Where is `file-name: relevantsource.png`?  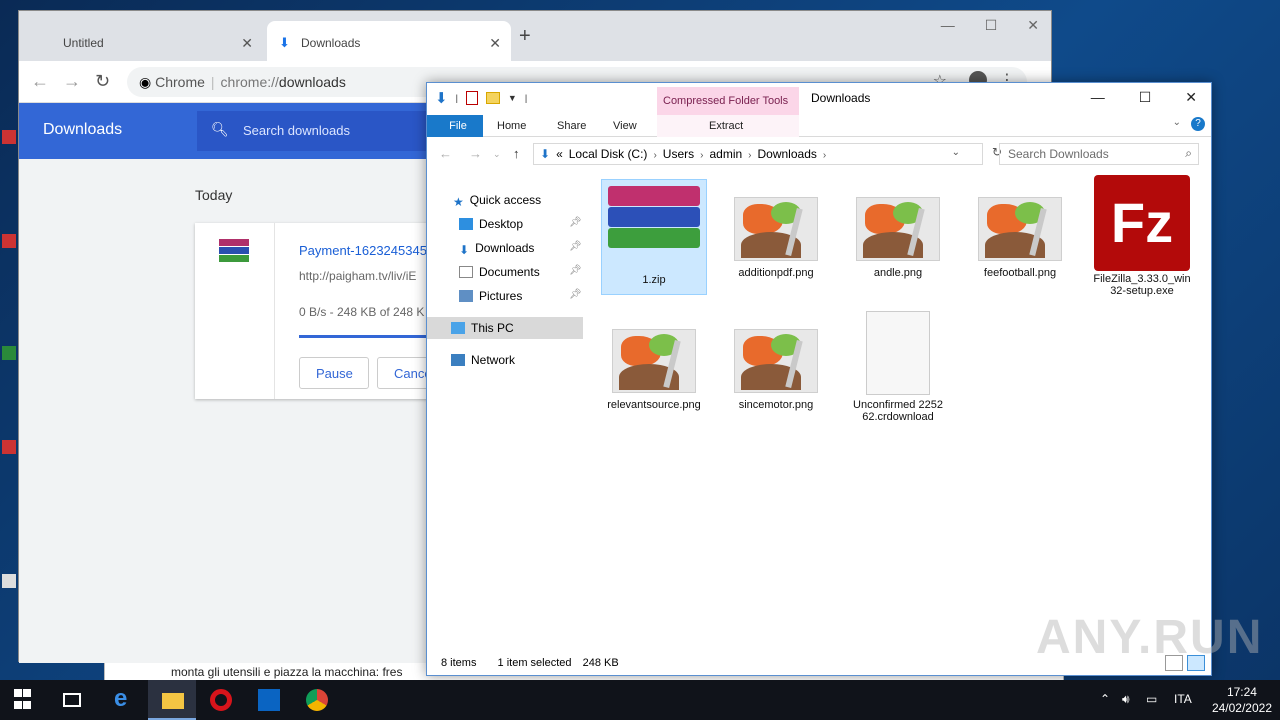 file-name: relevantsource.png is located at coordinates (654, 405).